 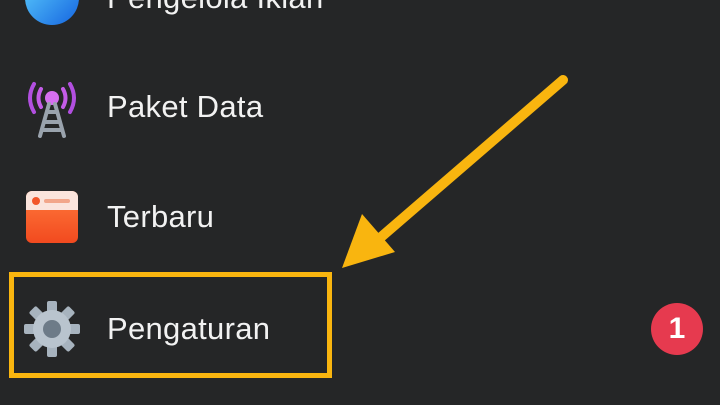 What do you see at coordinates (52, 14) in the screenshot?
I see `ads-manager-icon` at bounding box center [52, 14].